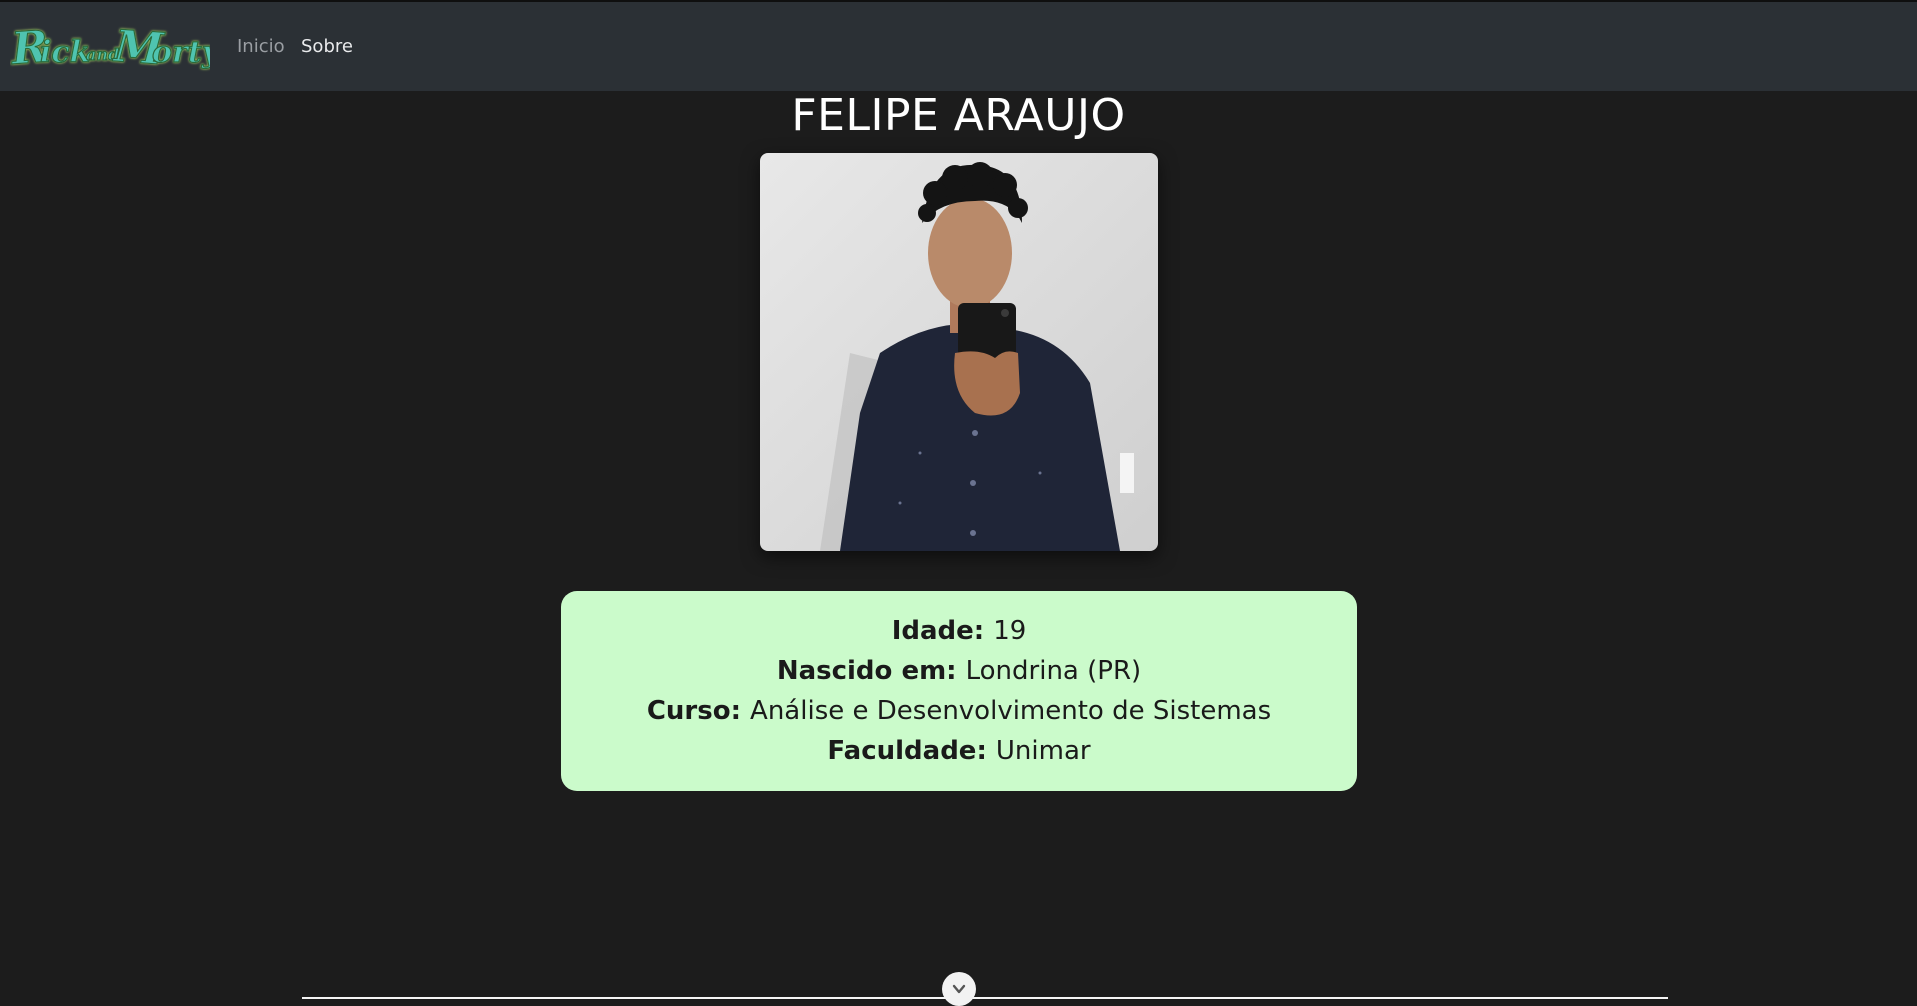 This screenshot has height=1006, width=1917. Describe the element at coordinates (871, 671) in the screenshot. I see `detail-label: Nascido em:` at that location.